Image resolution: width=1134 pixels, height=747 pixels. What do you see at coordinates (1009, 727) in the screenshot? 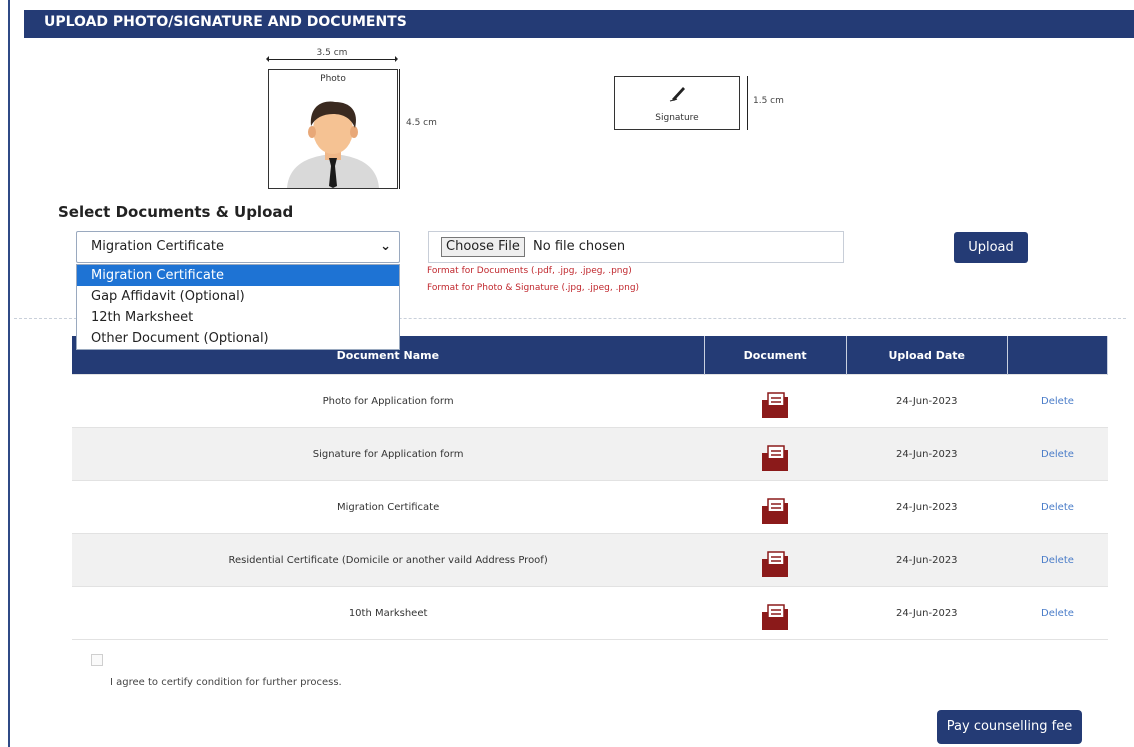
I see `pay-counselling-fee-button: Pay counselling fee` at bounding box center [1009, 727].